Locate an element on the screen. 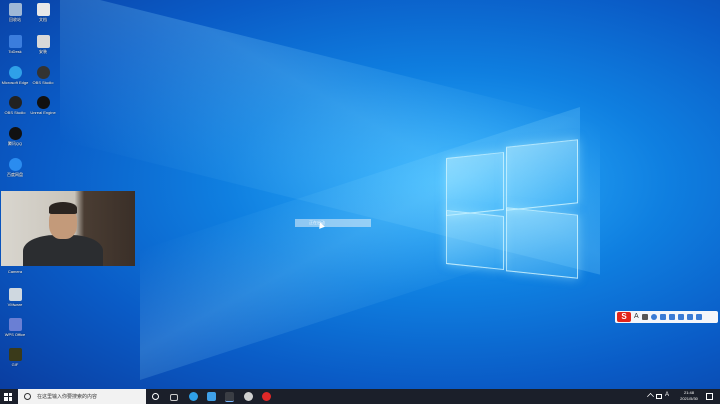 The width and height of the screenshot is (720, 404). desktop-icon-obs: OBS Studio is located at coordinates (43, 75).